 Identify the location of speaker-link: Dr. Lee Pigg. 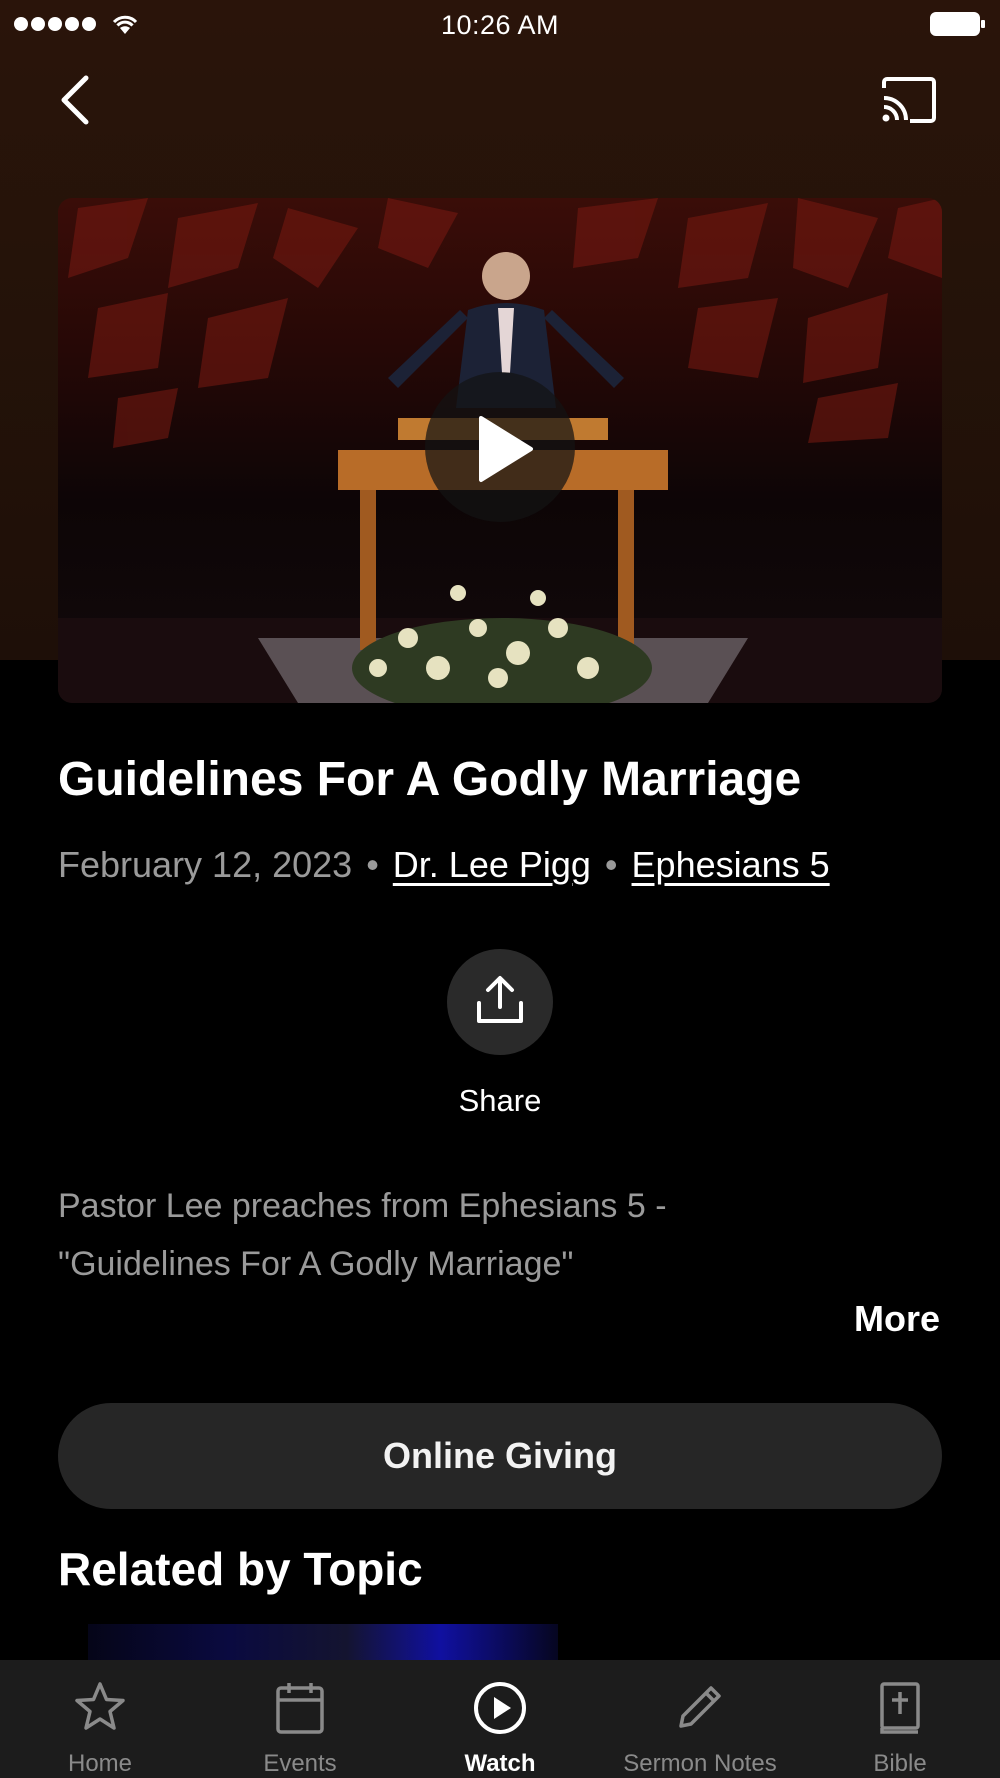
(492, 864).